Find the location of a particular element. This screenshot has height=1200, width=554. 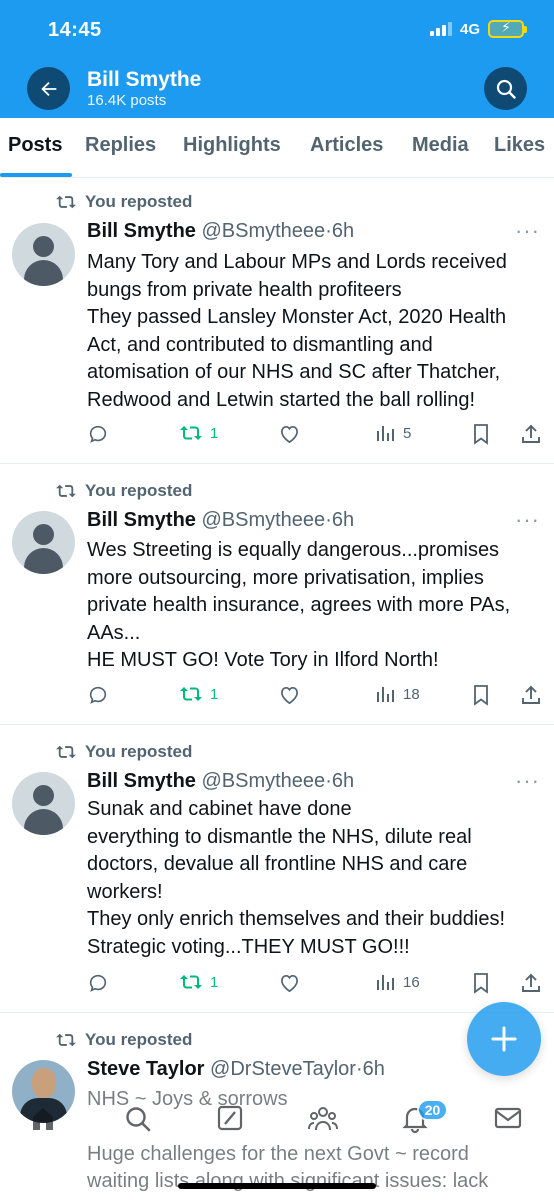

views-button: 16 is located at coordinates (398, 982).